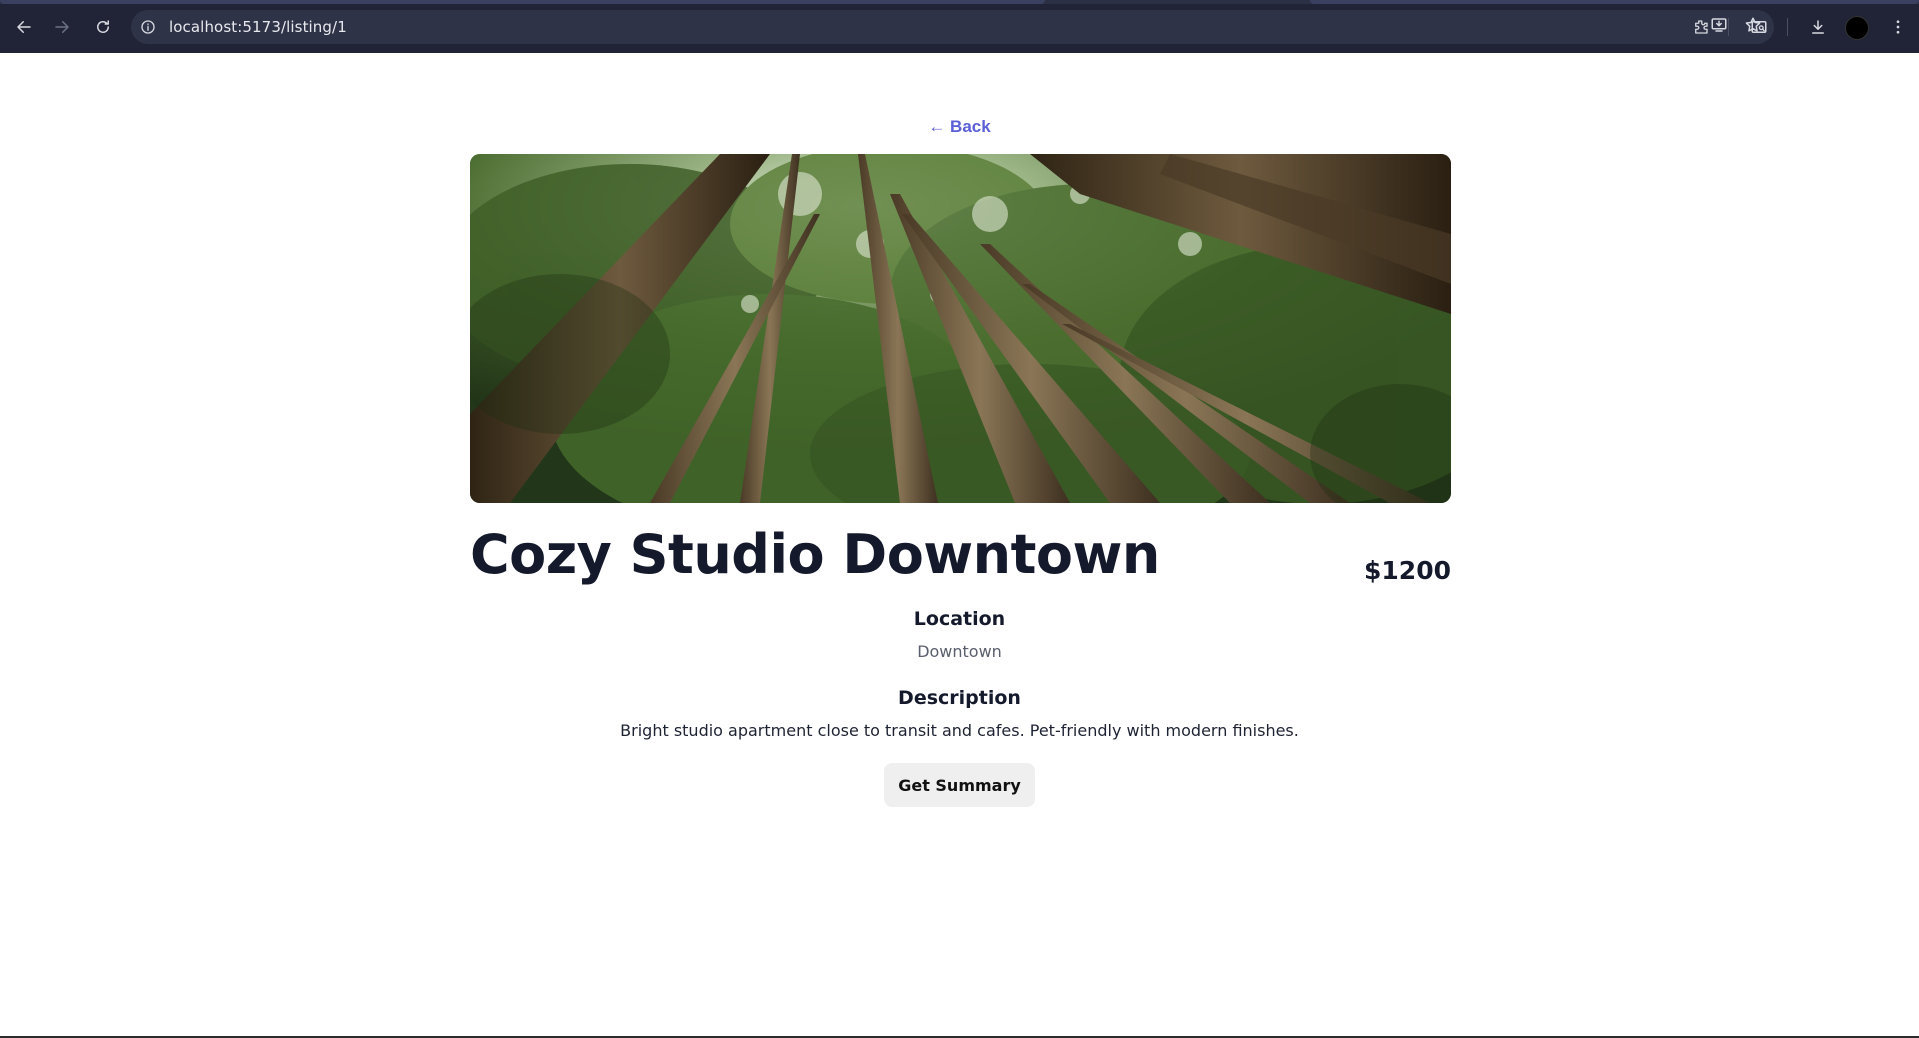  What do you see at coordinates (952, 27) in the screenshot?
I see `address-bar: localhost:5173/listing/1` at bounding box center [952, 27].